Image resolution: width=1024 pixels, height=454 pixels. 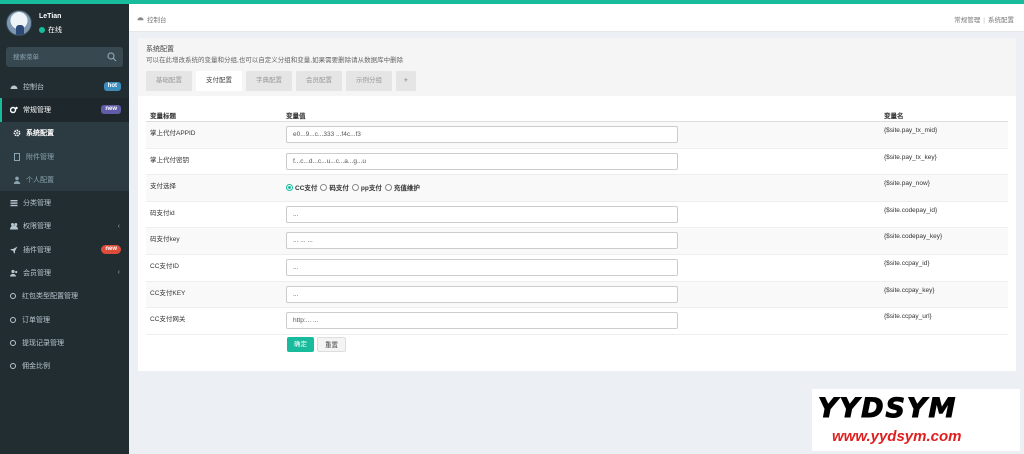 What do you see at coordinates (64, 272) in the screenshot?
I see `sidebar-item-members: 会员管理 ‹` at bounding box center [64, 272].